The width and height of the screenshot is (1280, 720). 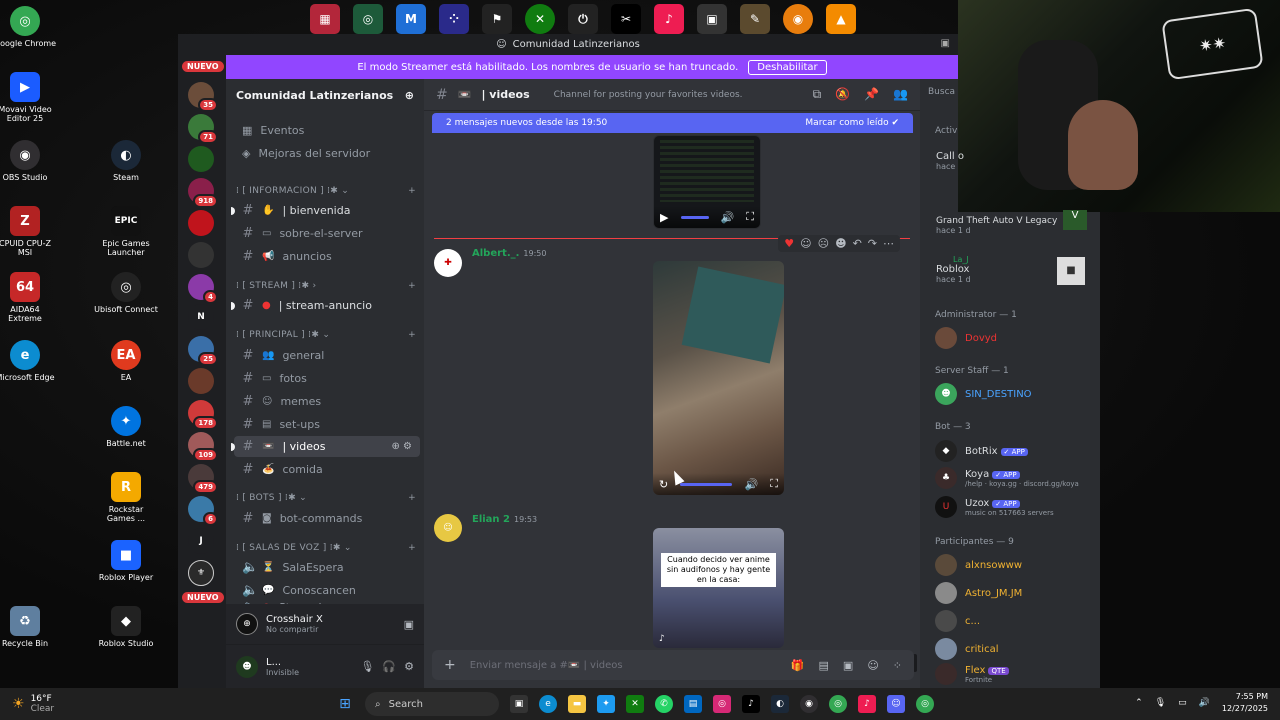 What do you see at coordinates (327, 355) in the screenshot?
I see `channel-general: # 👥 general` at bounding box center [327, 355].